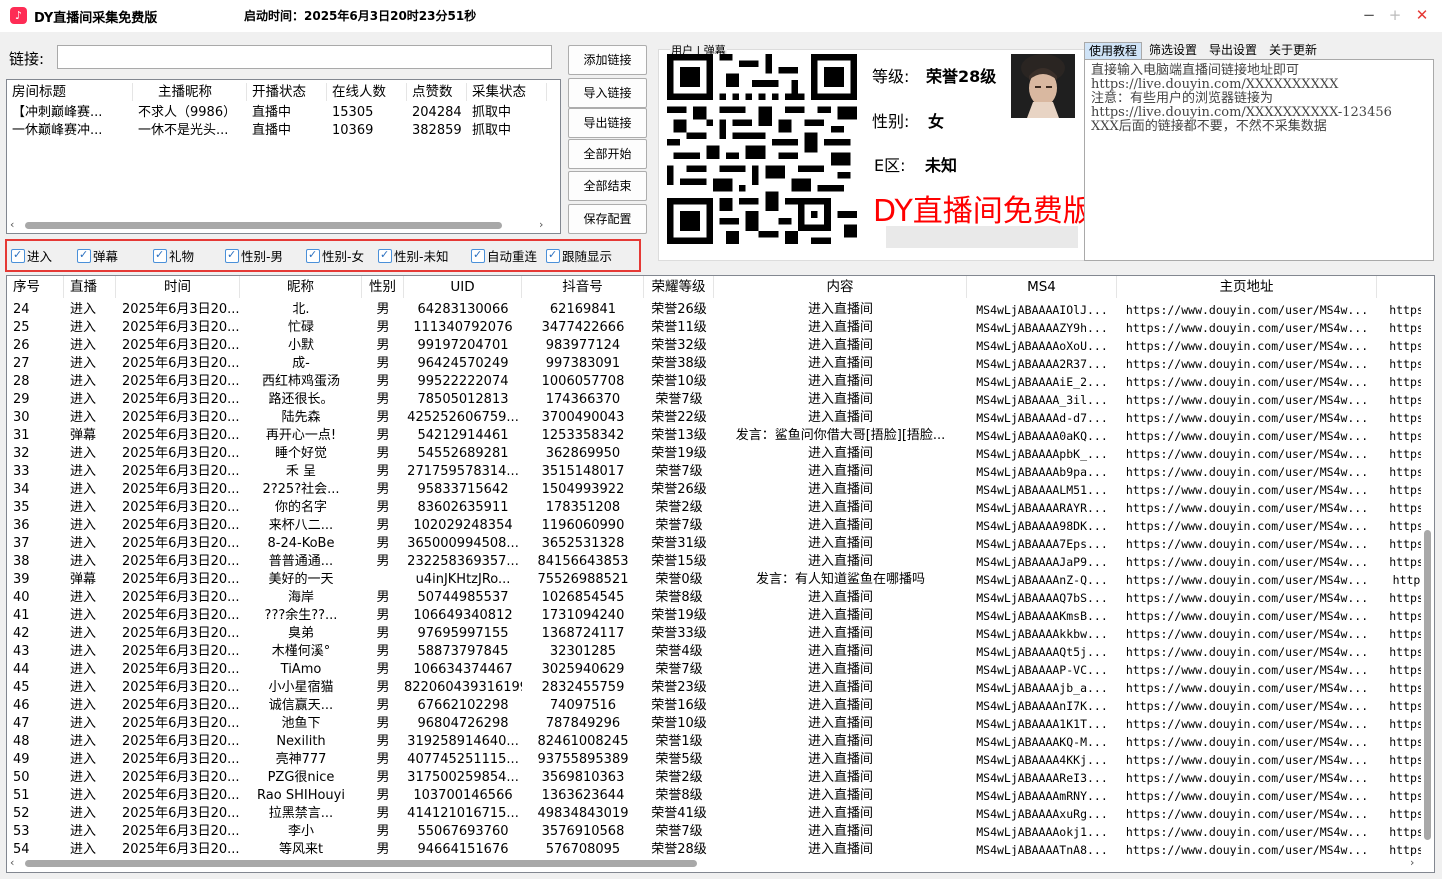  I want to click on minimize-button: −, so click(1369, 15).